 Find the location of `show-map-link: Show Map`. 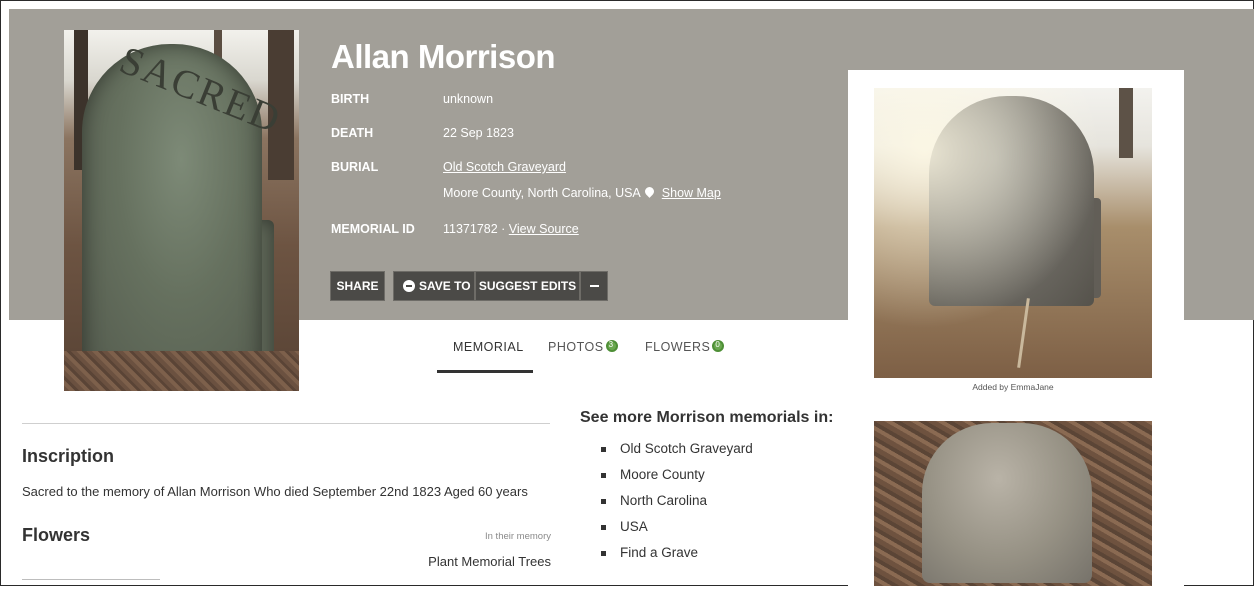

show-map-link: Show Map is located at coordinates (691, 193).